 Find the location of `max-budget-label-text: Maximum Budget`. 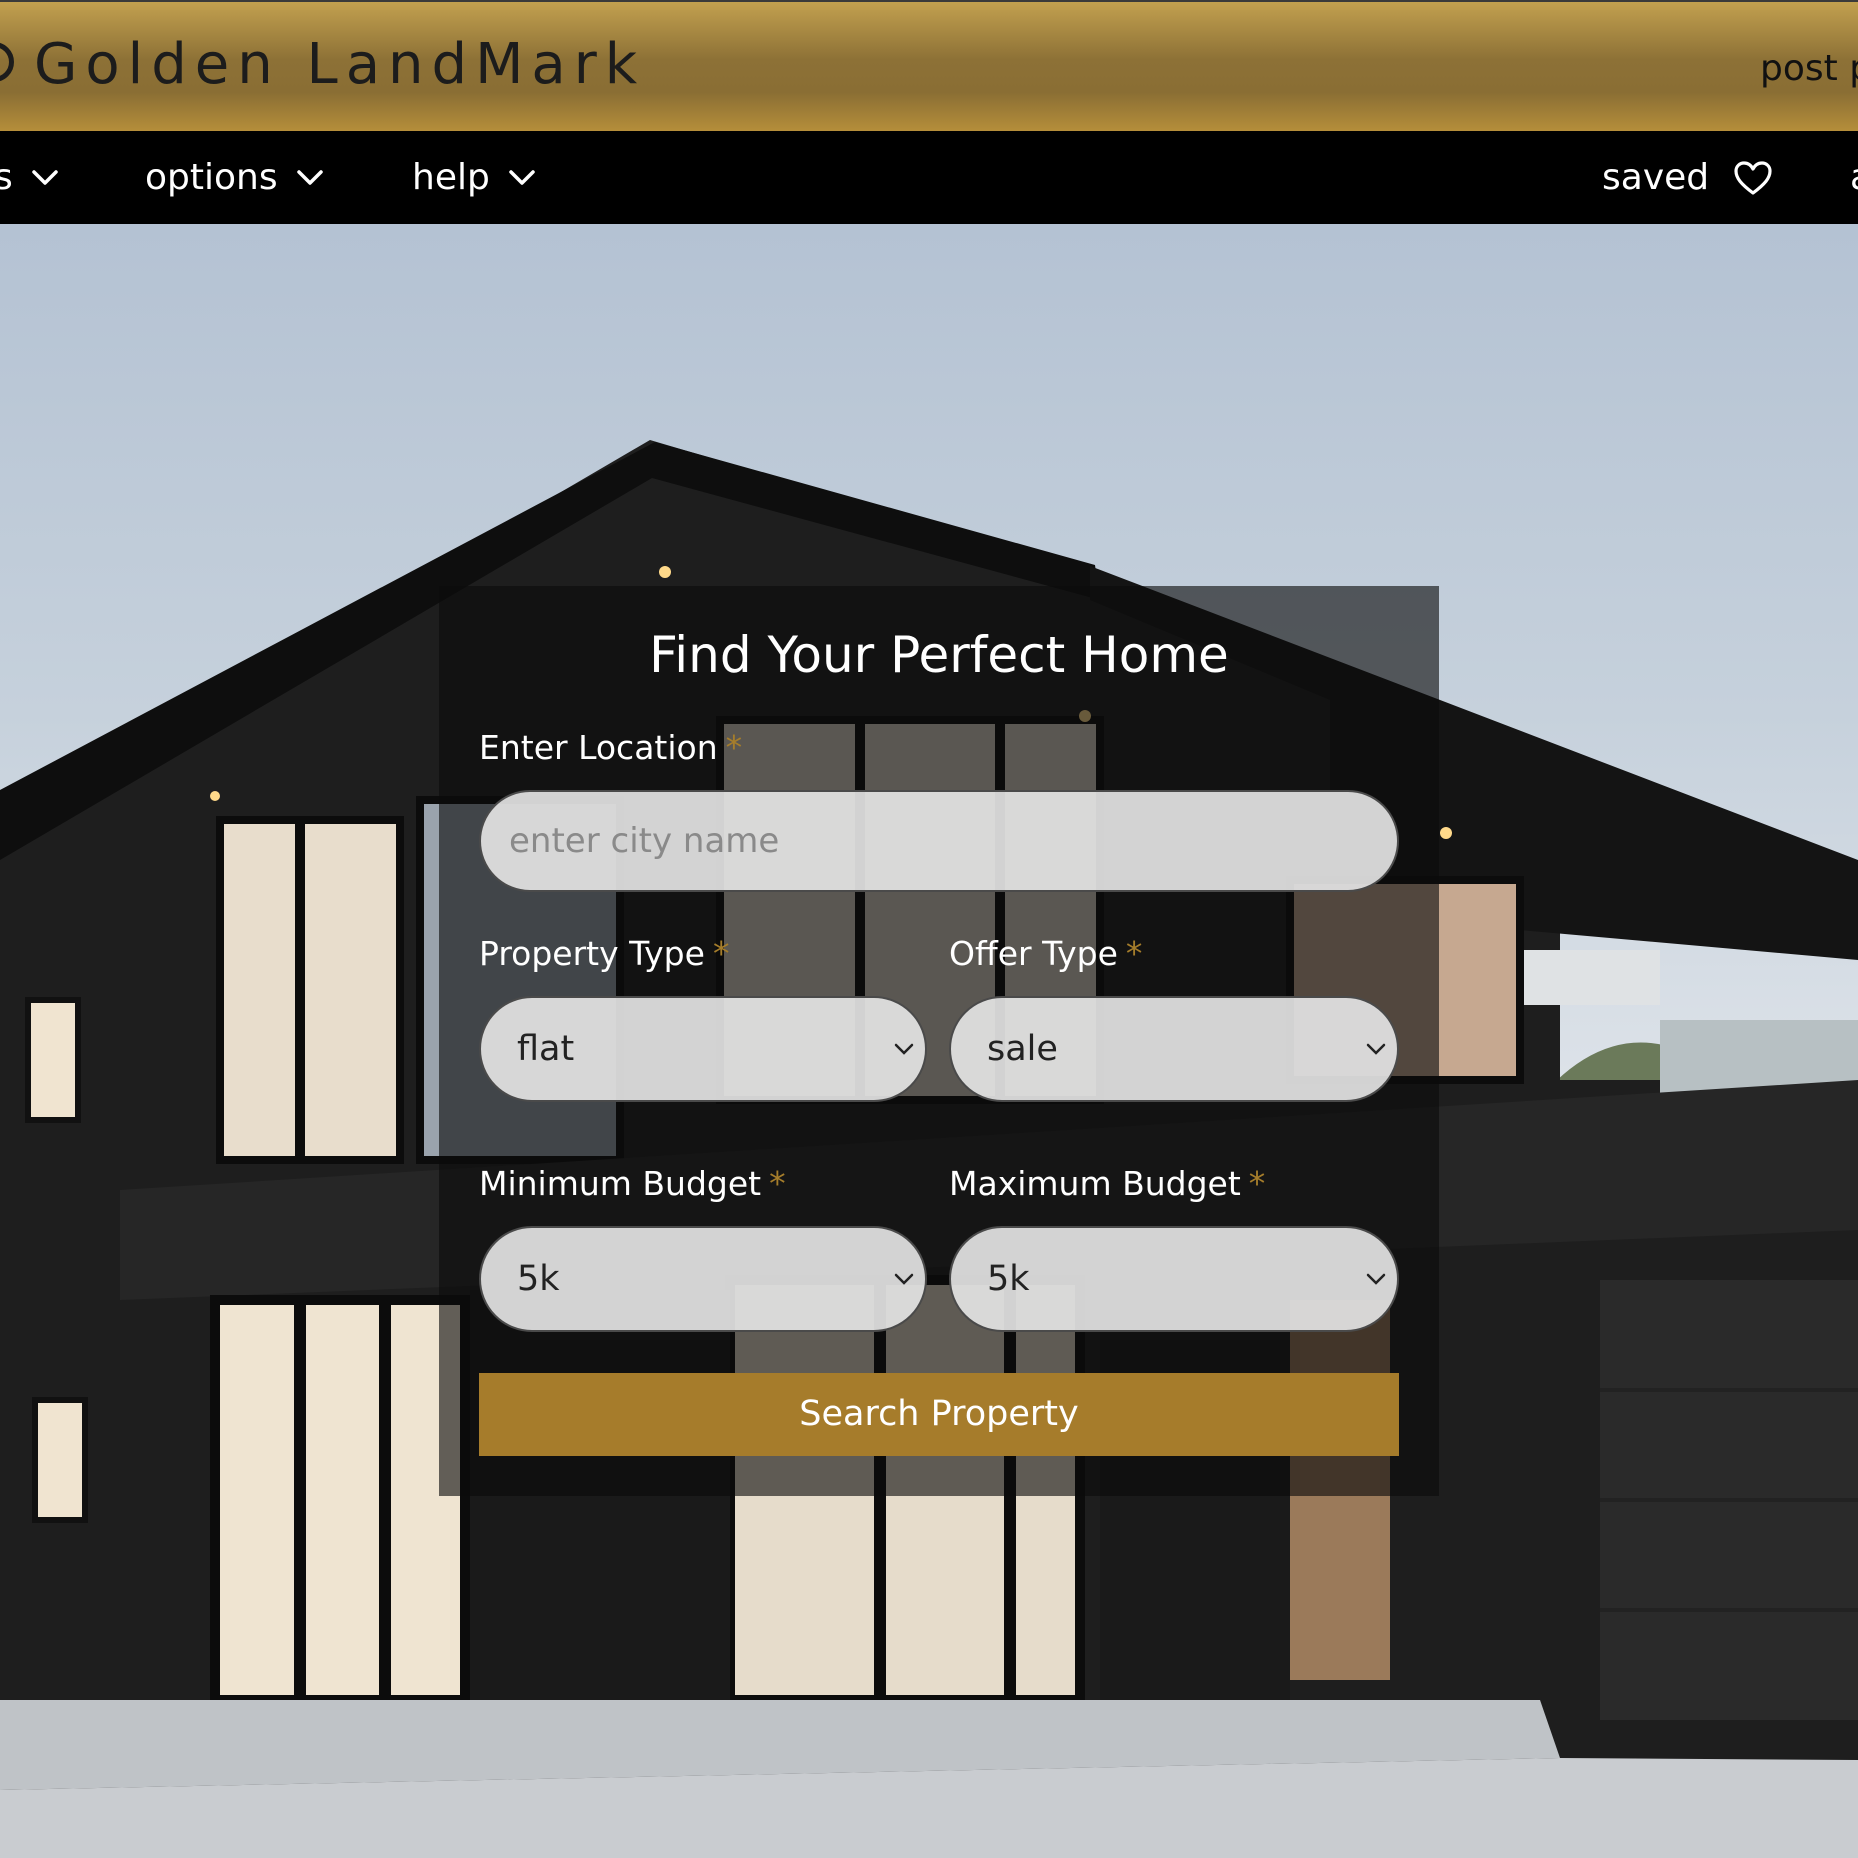

max-budget-label-text: Maximum Budget is located at coordinates (1095, 1183).